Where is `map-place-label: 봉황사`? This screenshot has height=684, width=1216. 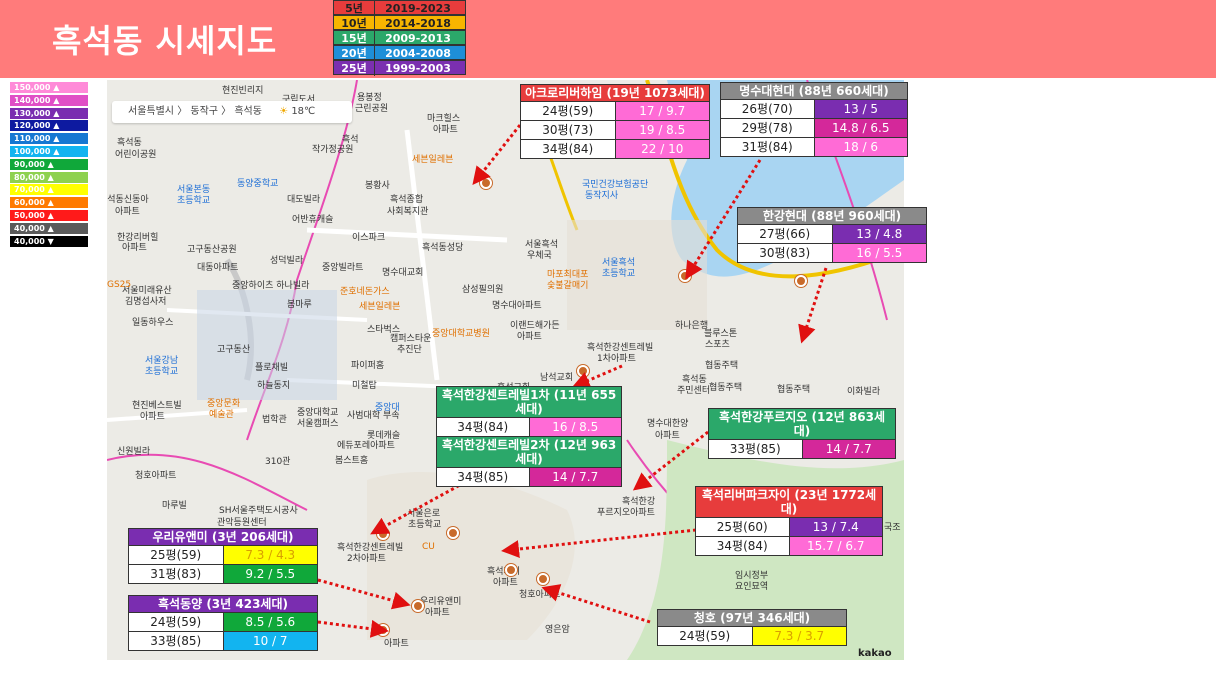
map-place-label: 봉황사 is located at coordinates (377, 184).